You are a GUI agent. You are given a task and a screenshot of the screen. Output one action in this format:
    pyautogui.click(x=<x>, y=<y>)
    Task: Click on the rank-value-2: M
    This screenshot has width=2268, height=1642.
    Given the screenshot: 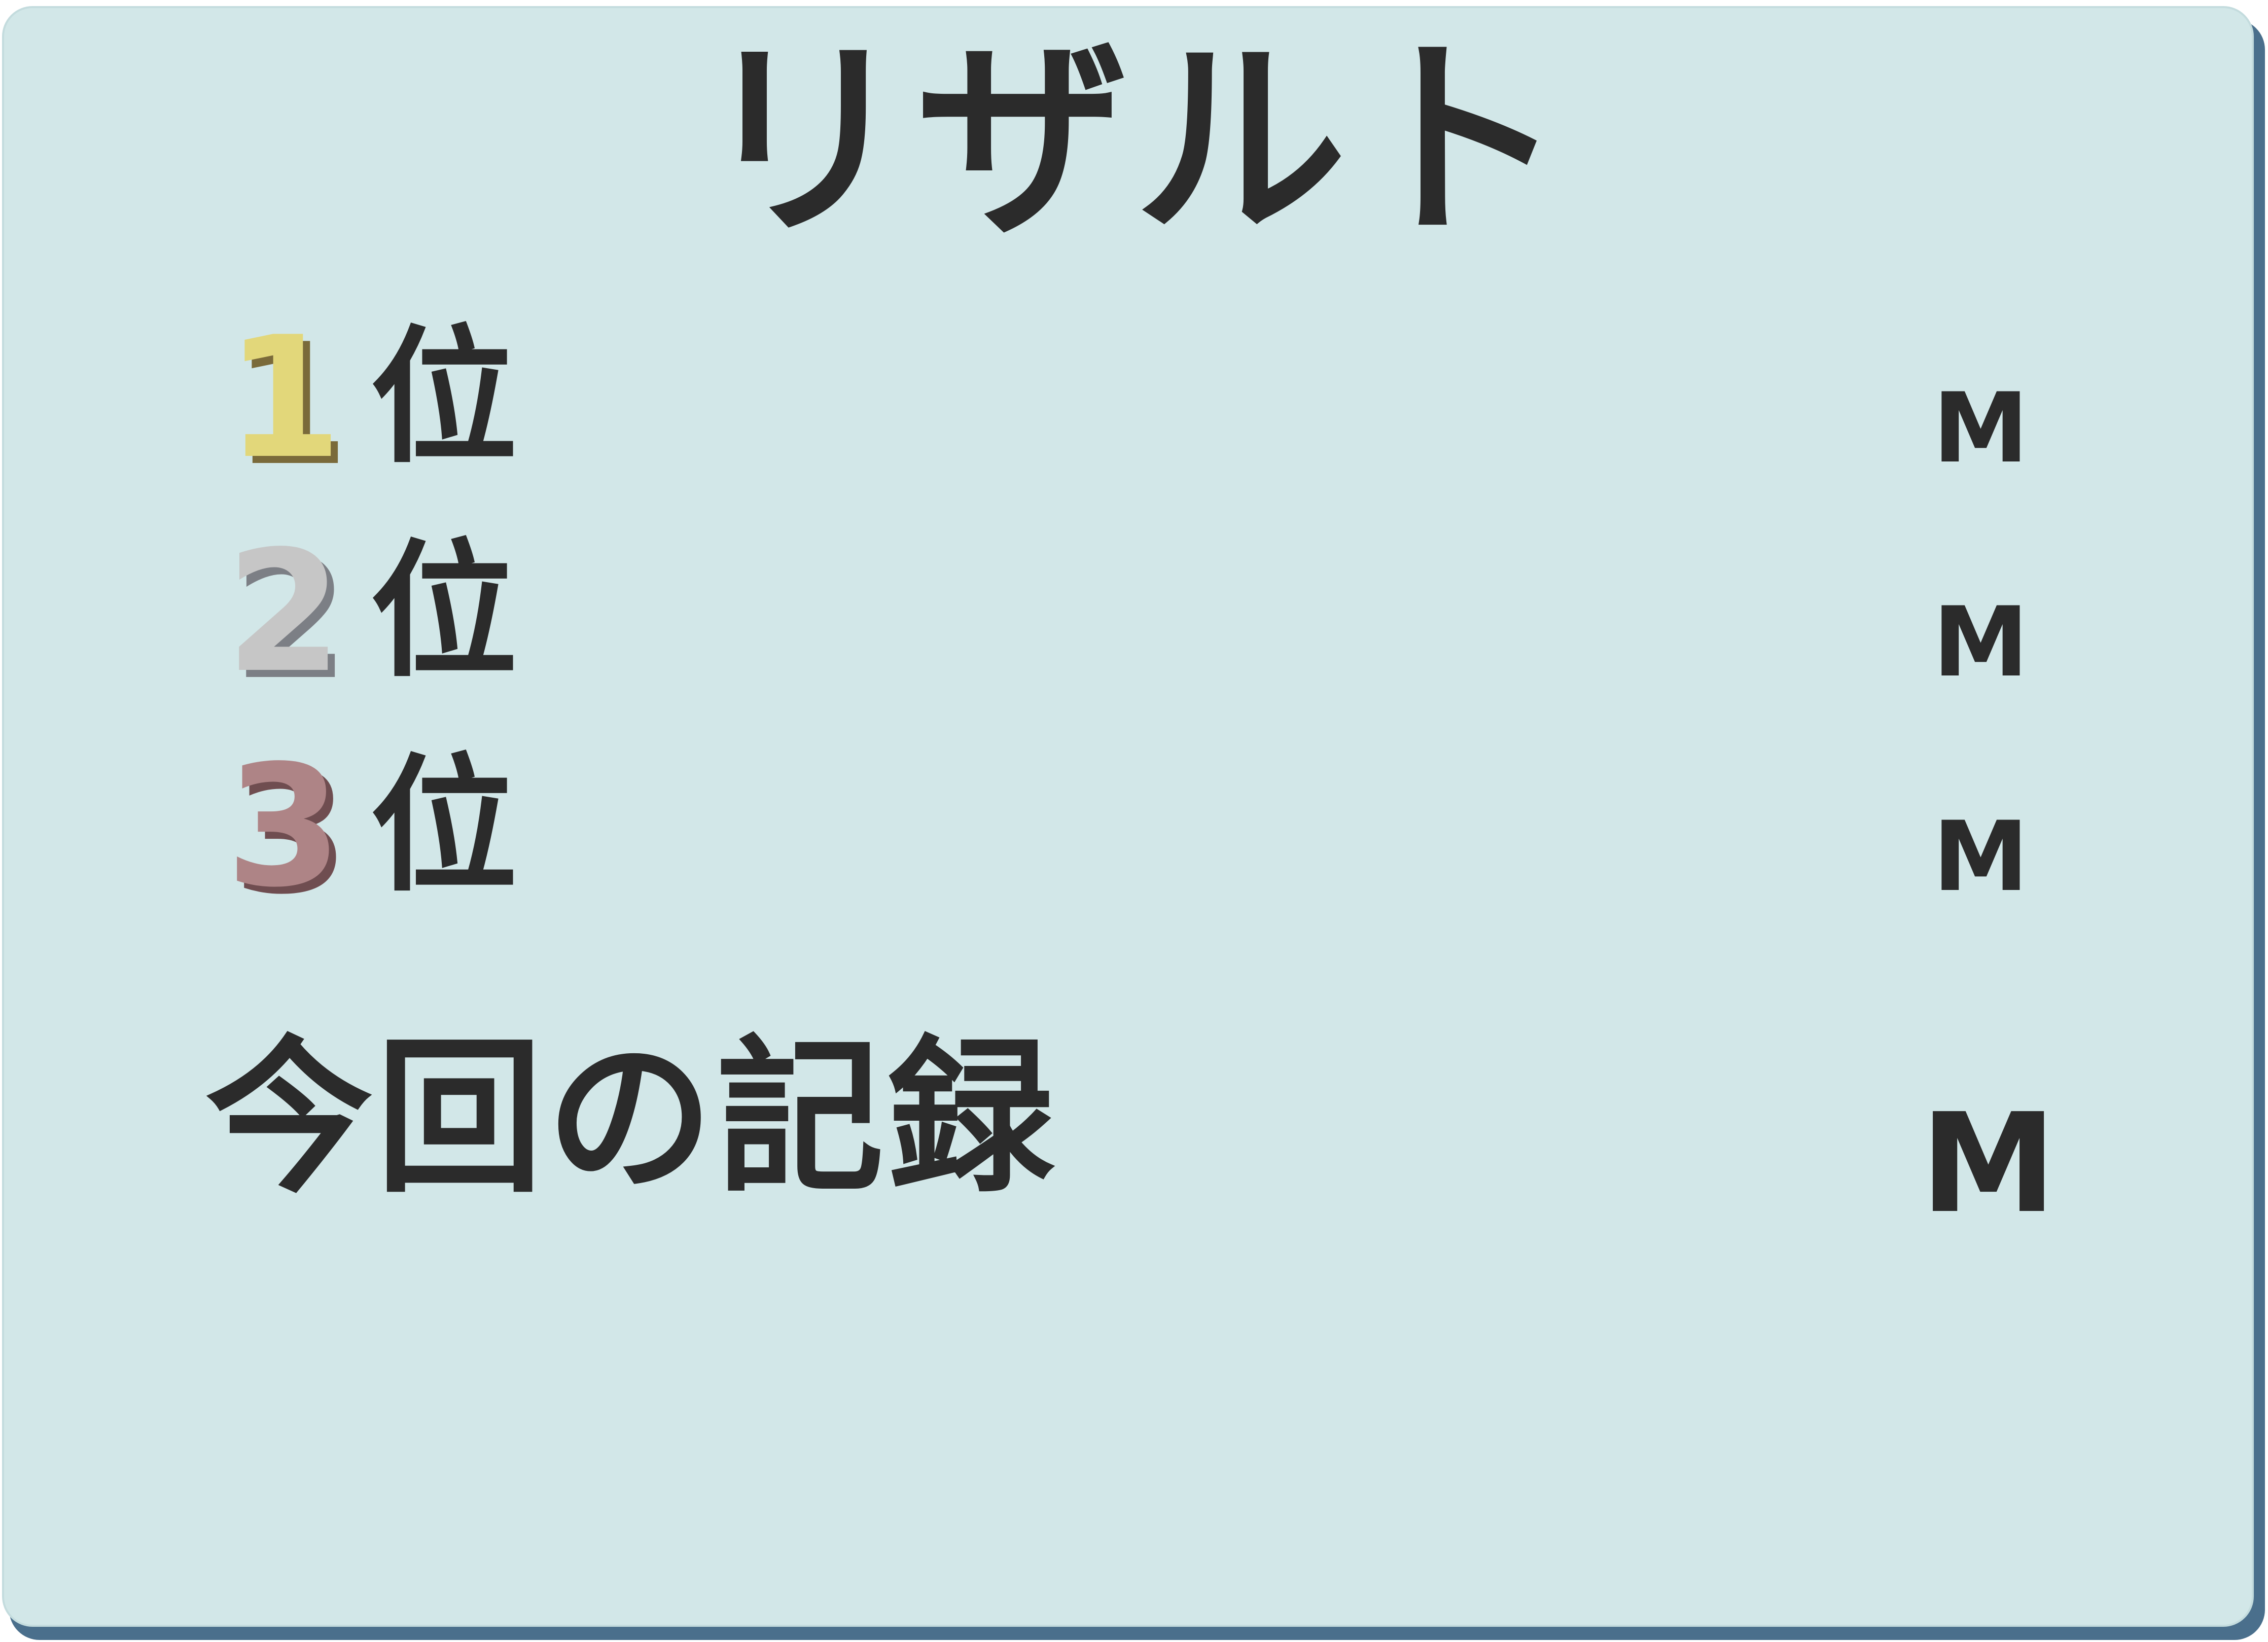 What is the action you would take?
    pyautogui.click(x=1981, y=642)
    